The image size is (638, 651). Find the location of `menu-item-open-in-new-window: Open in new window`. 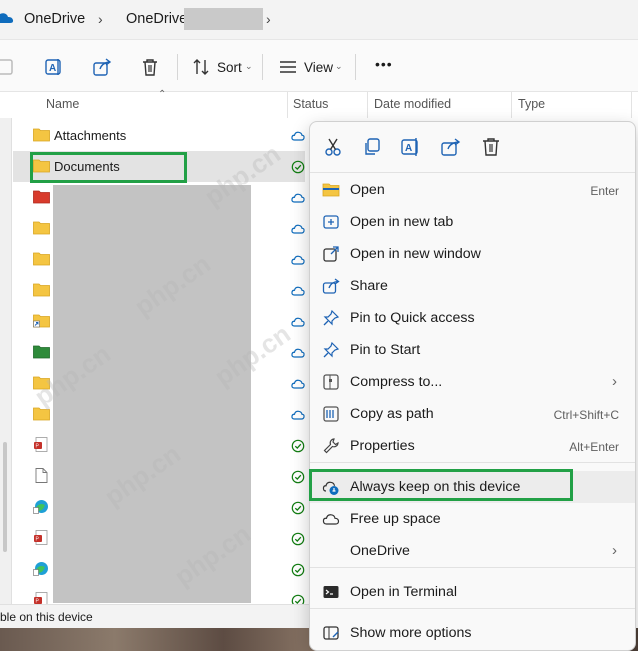

menu-item-open-in-new-window: Open in new window is located at coordinates (472, 254).